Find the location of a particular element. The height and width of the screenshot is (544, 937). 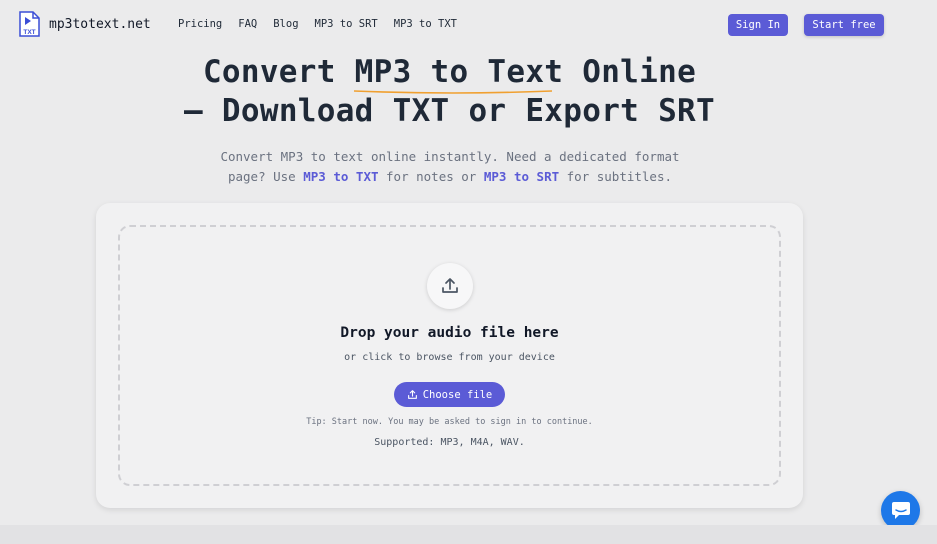

main-nav: Pricing FAQ Blog MP3 to SRT MP3 to TXT is located at coordinates (325, 24).